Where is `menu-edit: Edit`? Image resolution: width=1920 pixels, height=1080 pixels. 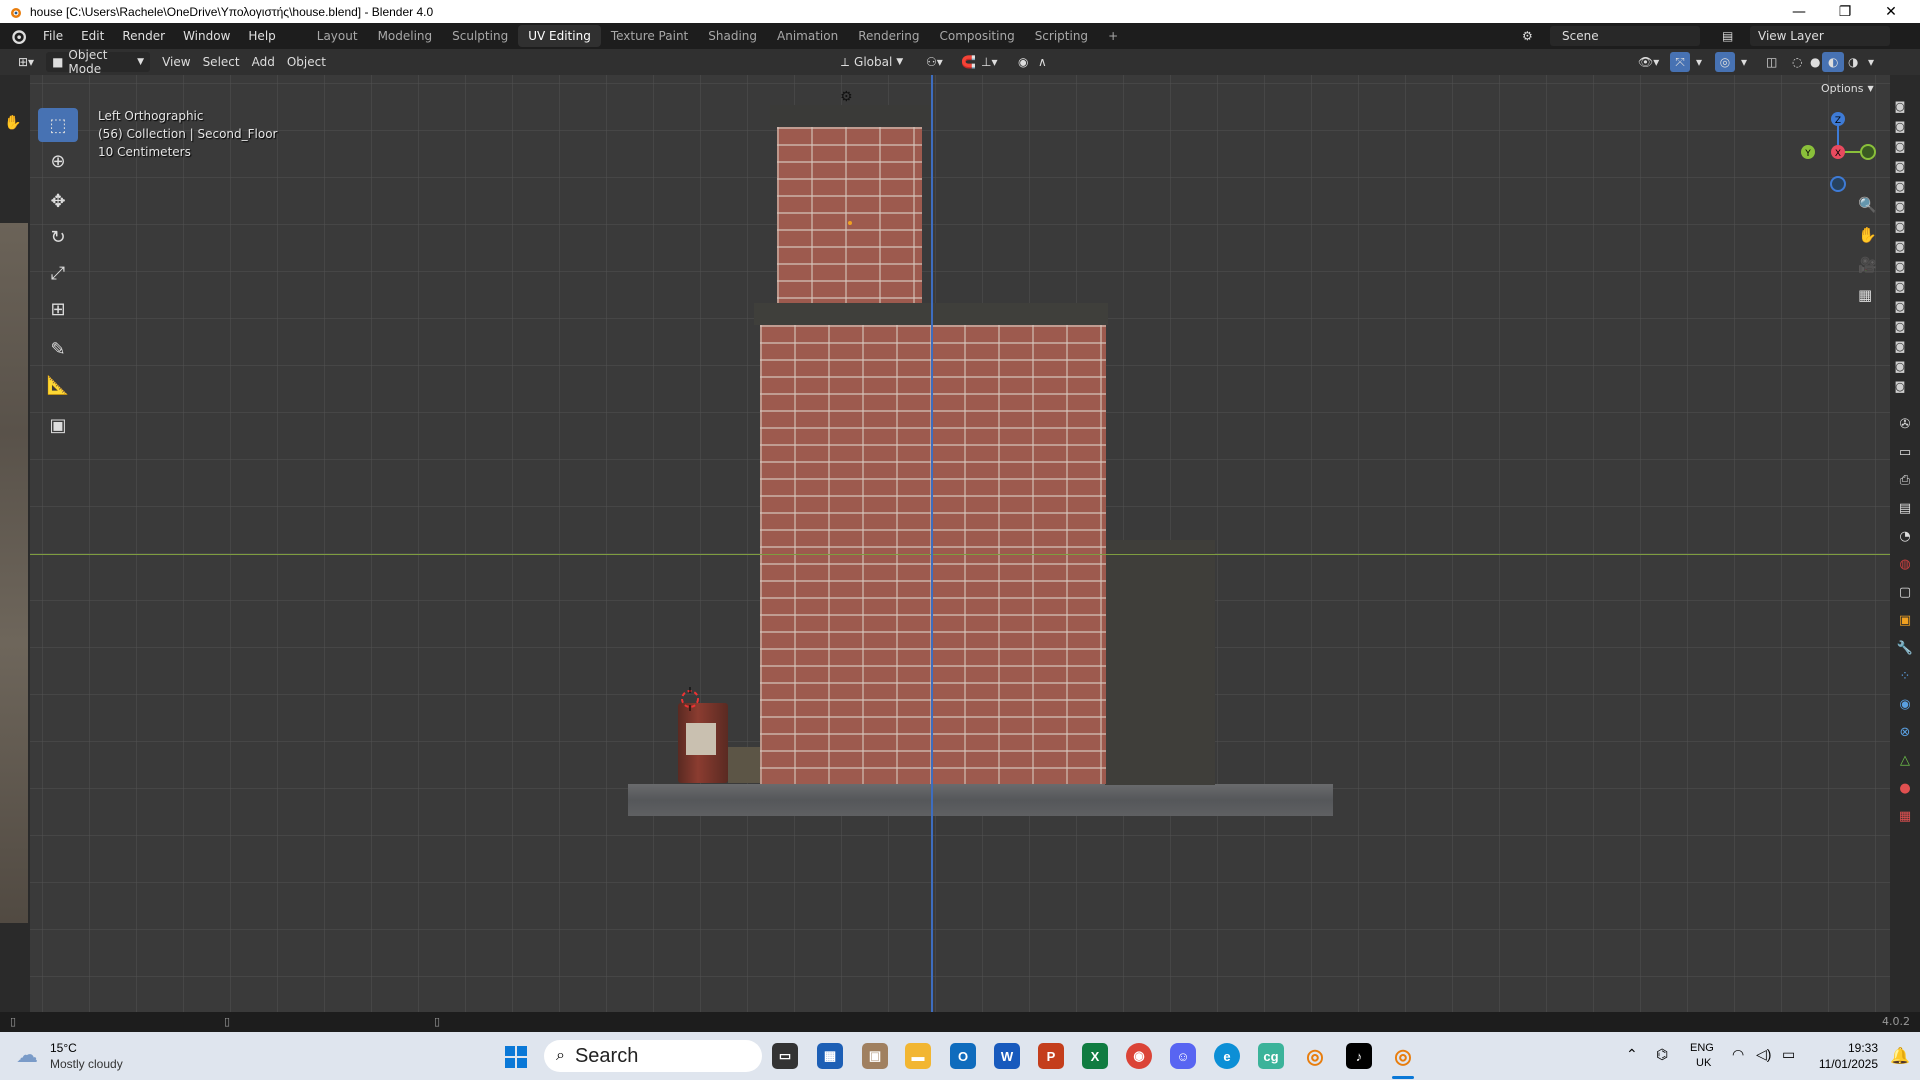 menu-edit: Edit is located at coordinates (92, 36).